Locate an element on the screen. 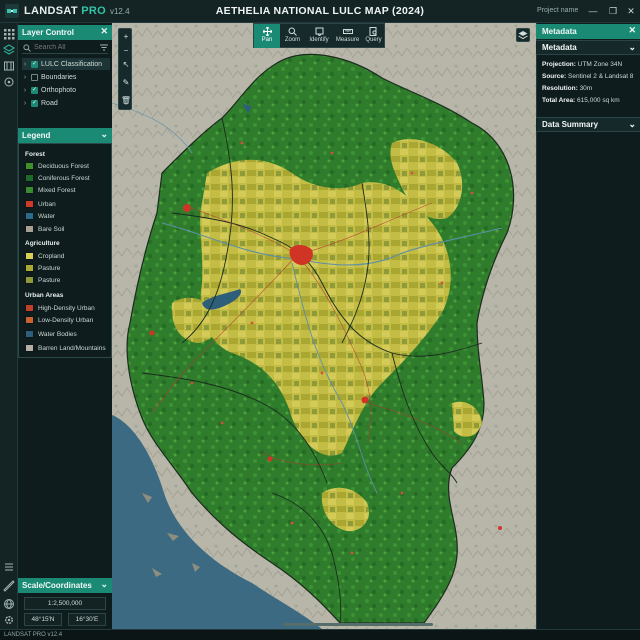  layer-row-road: › ✓ Road is located at coordinates (66, 103).